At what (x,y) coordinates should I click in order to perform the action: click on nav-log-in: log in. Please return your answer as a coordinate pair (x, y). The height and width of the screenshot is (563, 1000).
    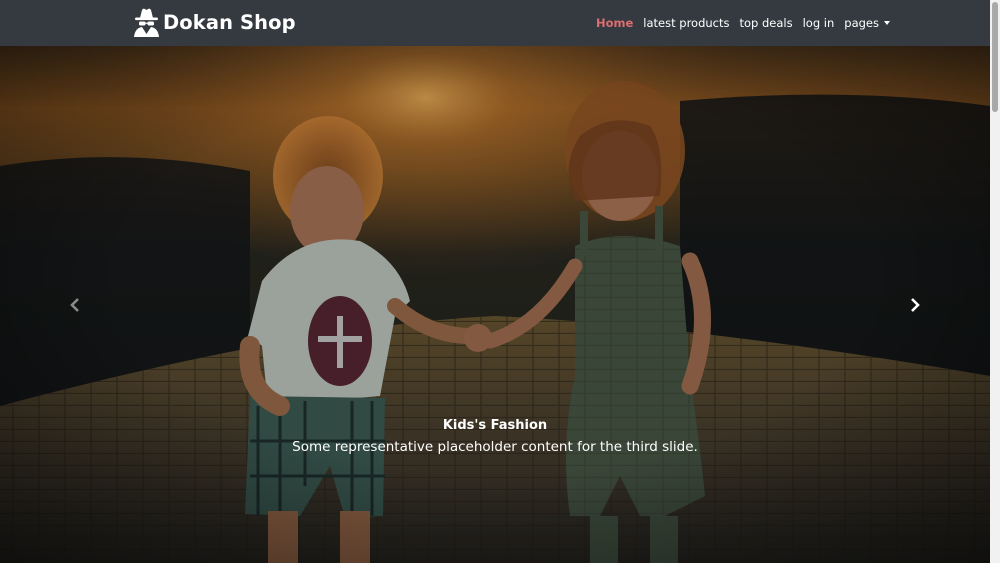
    Looking at the image, I should click on (819, 23).